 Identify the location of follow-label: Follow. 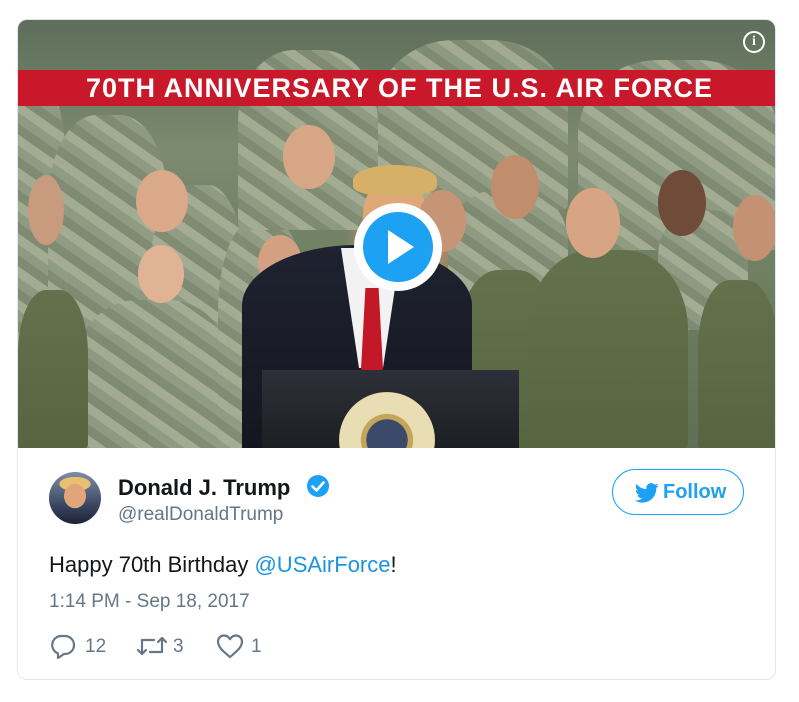
(695, 492).